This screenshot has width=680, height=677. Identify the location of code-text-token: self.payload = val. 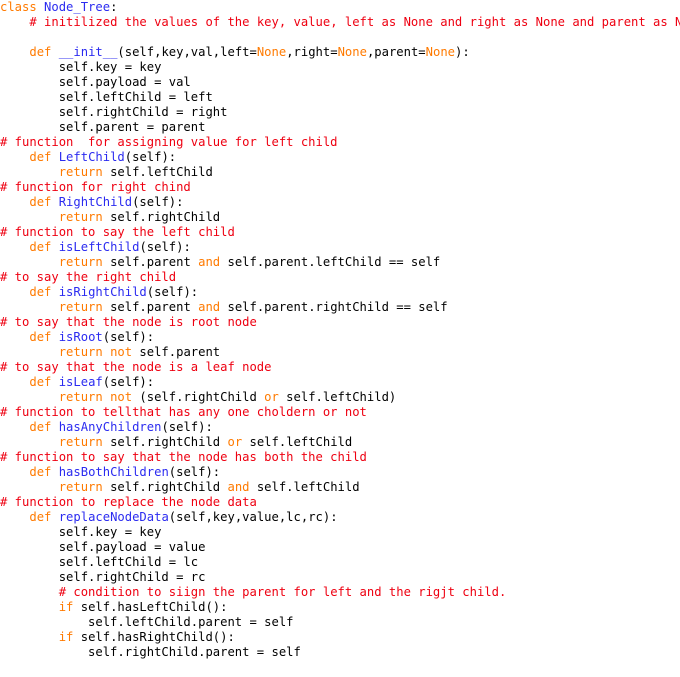
(95, 82).